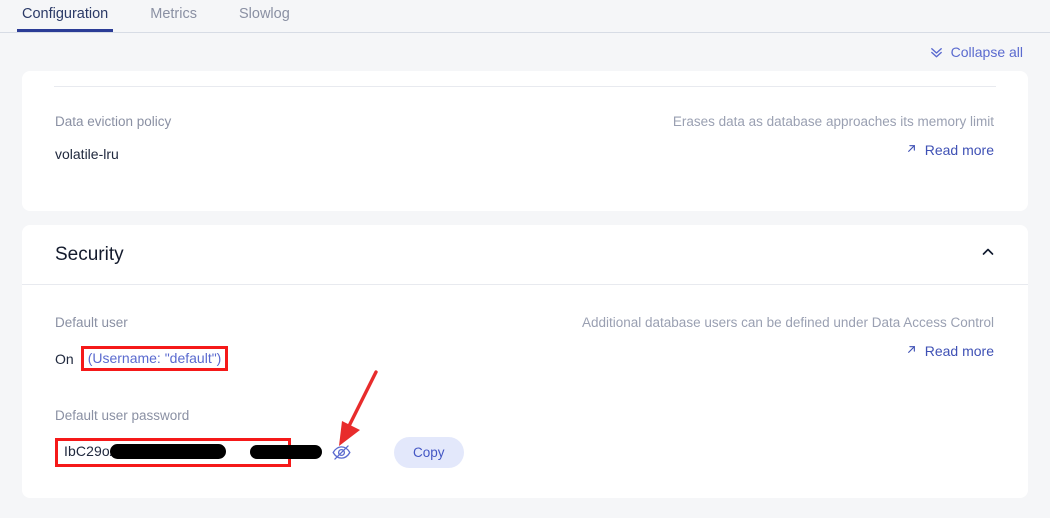 The width and height of the screenshot is (1050, 518). I want to click on security-read-more-link: Read more, so click(949, 351).